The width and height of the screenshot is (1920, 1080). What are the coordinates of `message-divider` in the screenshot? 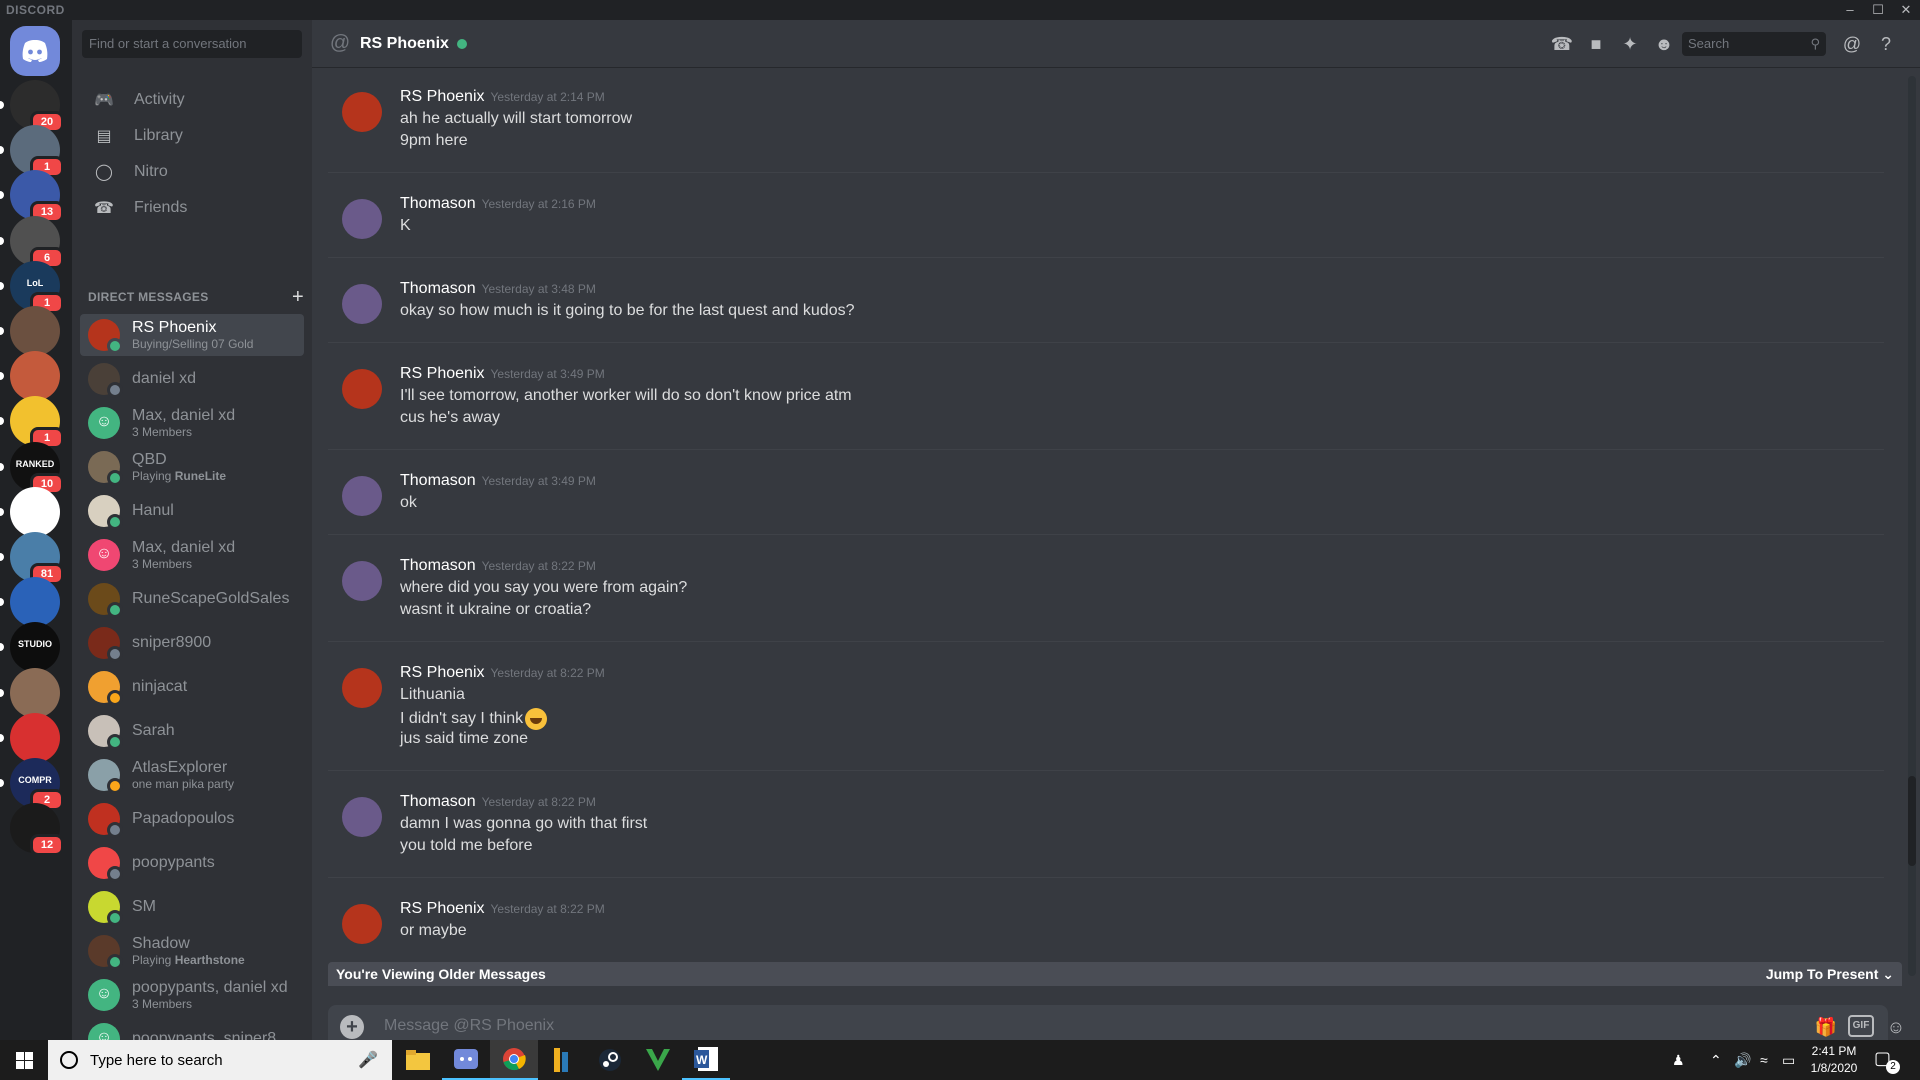 It's located at (1106, 770).